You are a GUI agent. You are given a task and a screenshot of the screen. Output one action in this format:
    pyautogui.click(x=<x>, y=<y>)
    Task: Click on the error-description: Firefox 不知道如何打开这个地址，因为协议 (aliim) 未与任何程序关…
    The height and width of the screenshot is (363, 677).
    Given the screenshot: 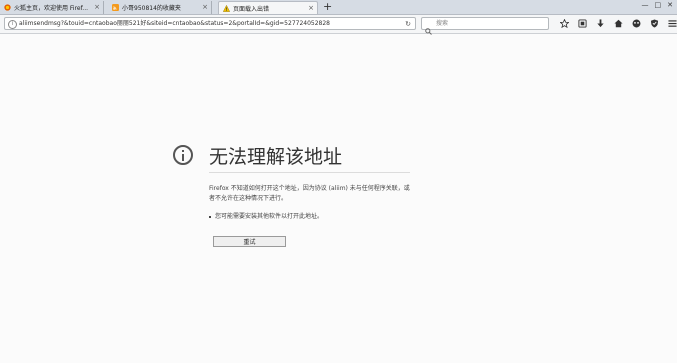 What is the action you would take?
    pyautogui.click(x=309, y=193)
    